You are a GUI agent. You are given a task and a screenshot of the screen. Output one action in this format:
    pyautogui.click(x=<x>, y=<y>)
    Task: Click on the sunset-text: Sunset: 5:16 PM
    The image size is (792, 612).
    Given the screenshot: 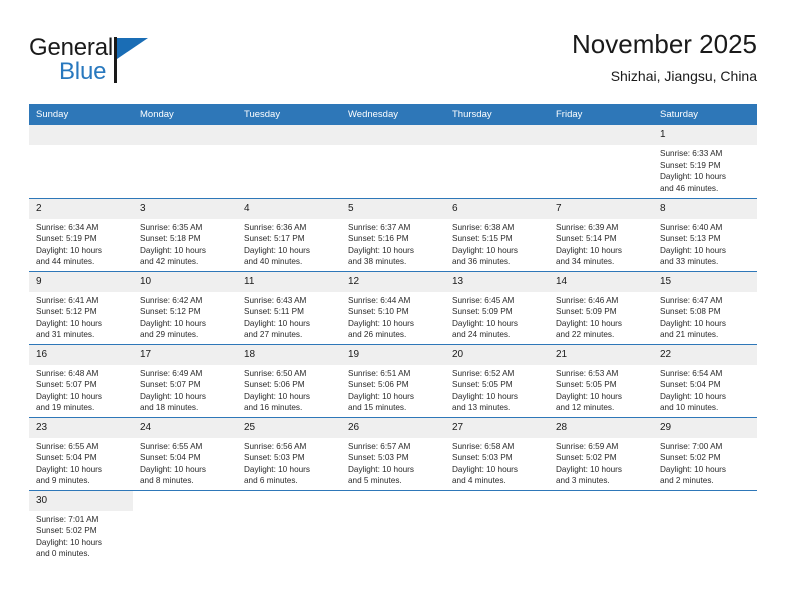 What is the action you would take?
    pyautogui.click(x=378, y=239)
    